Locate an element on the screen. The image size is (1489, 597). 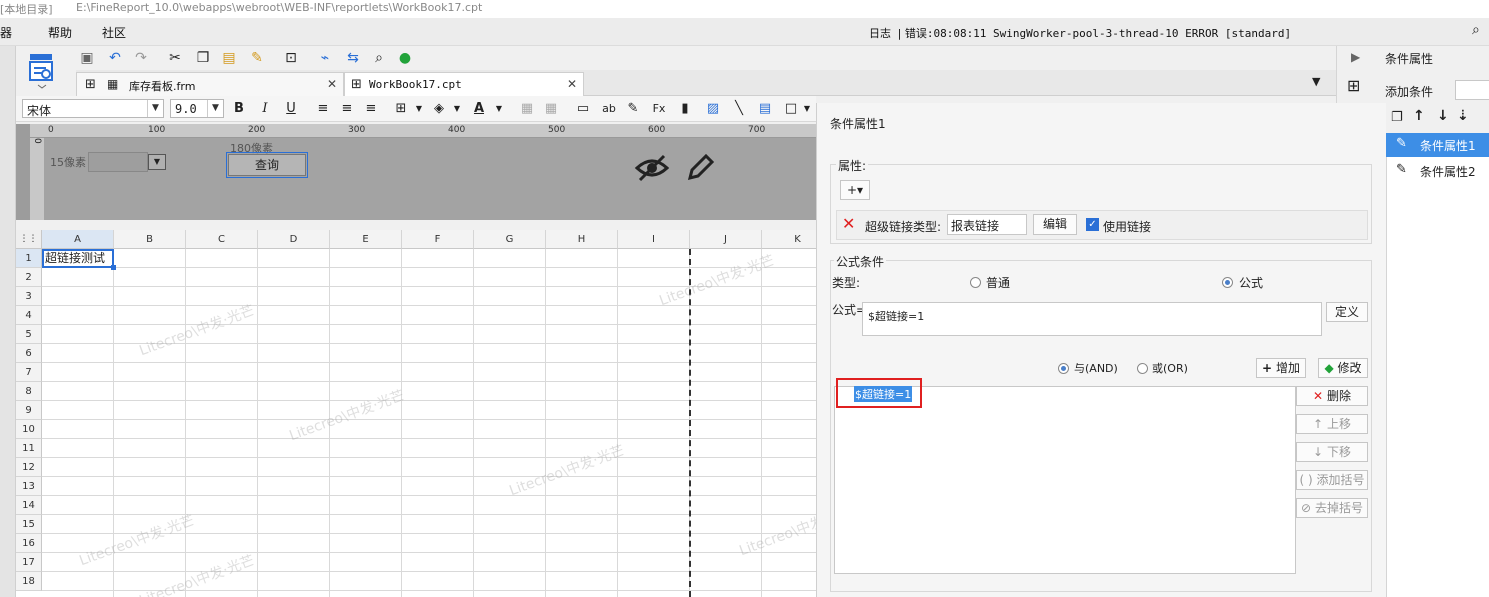
row-header: 16 is located at coordinates (29, 543).